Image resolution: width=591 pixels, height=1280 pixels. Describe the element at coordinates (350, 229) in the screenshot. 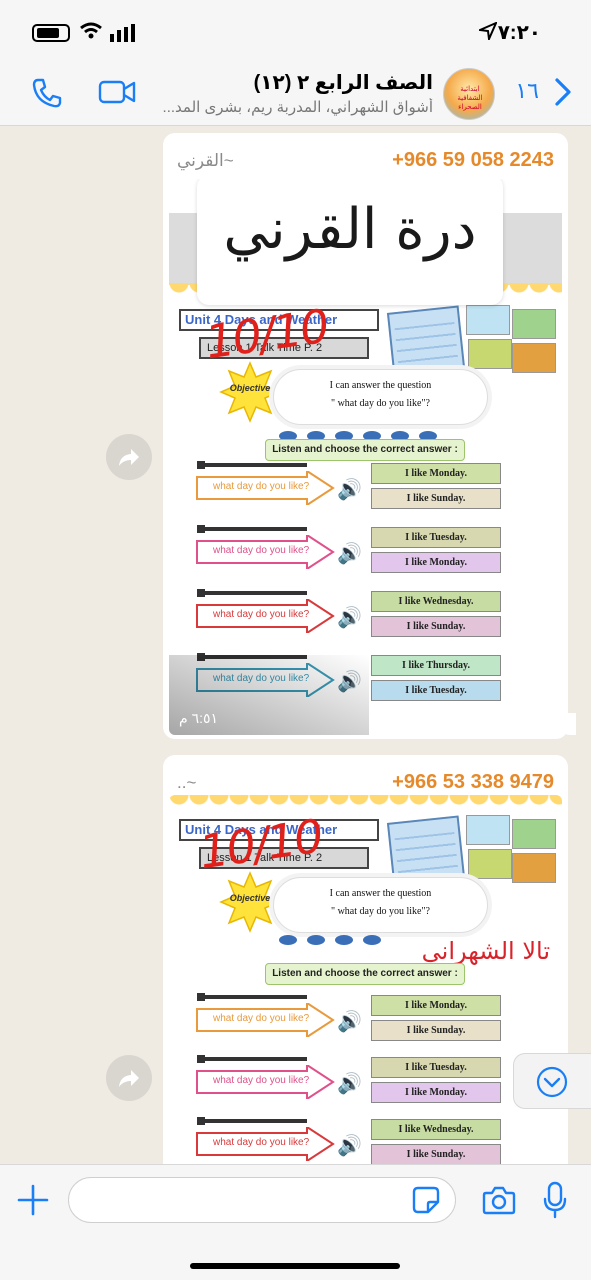

I see `overlay-student-name: درة القرني` at that location.